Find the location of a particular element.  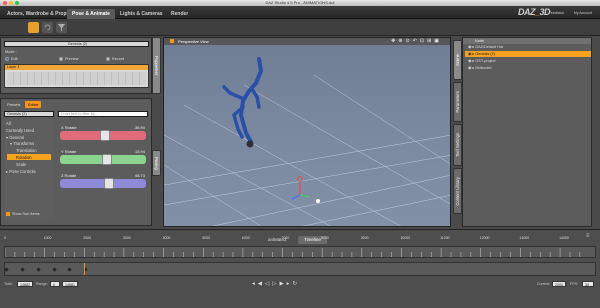

range-label: Range: is located at coordinates (42, 284).